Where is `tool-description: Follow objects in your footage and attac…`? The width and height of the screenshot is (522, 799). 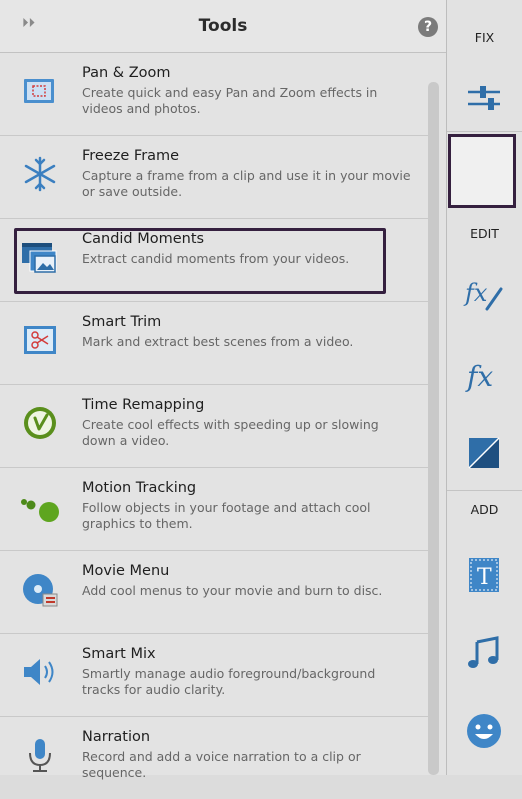 tool-description: Follow objects in your footage and attac… is located at coordinates (226, 515).